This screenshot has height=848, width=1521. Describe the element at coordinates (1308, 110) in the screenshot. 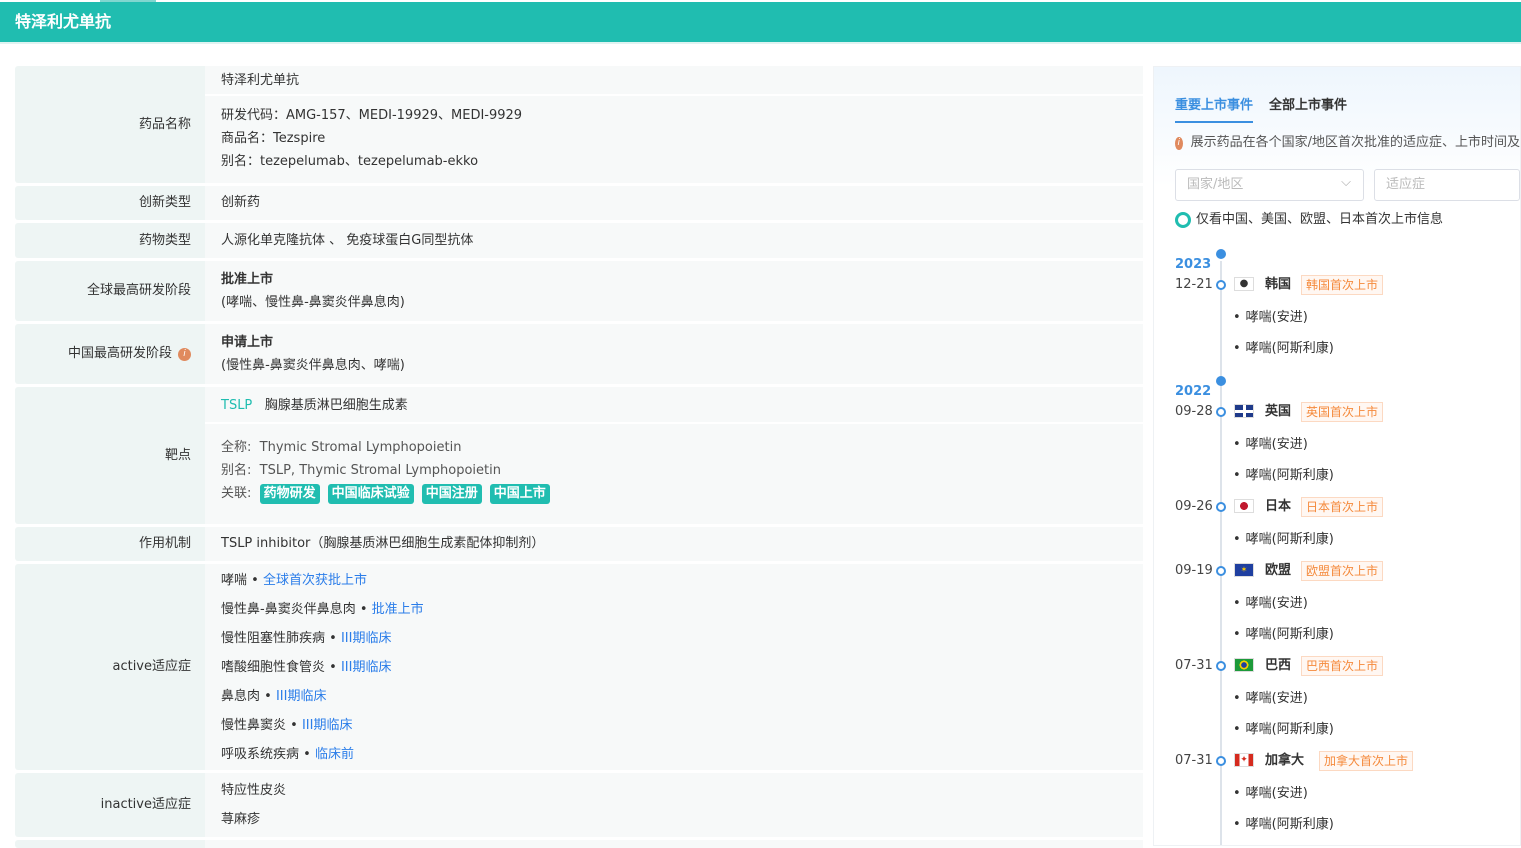

I see `tab-all-launch-events: 全部上市事件` at that location.